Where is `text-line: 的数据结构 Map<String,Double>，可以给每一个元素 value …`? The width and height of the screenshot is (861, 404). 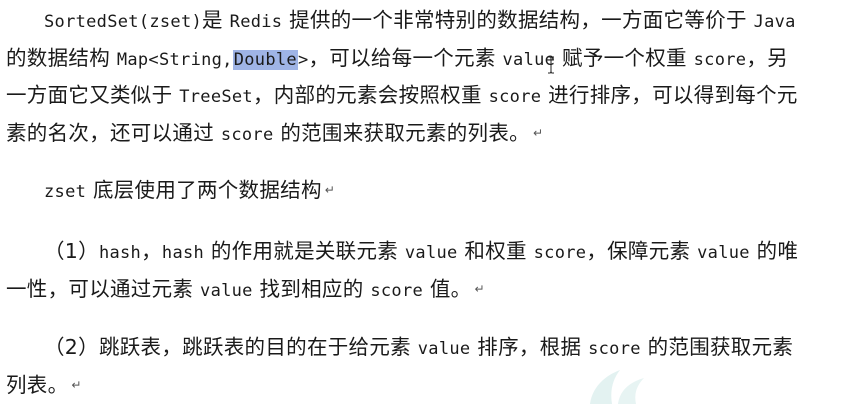
text-line: 的数据结构 Map<String,Double>，可以给每一个元素 value … is located at coordinates (431, 59).